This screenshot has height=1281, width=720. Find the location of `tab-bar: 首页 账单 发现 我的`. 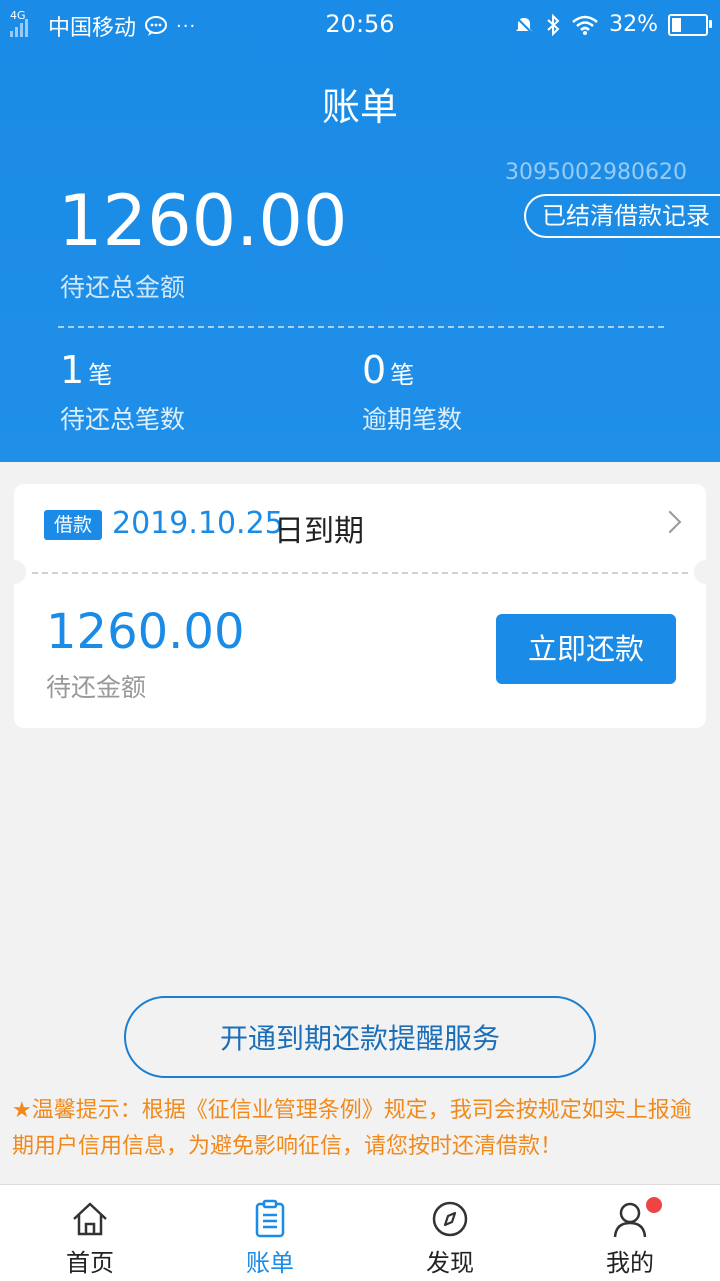

tab-bar: 首页 账单 发现 我的 is located at coordinates (360, 1232).